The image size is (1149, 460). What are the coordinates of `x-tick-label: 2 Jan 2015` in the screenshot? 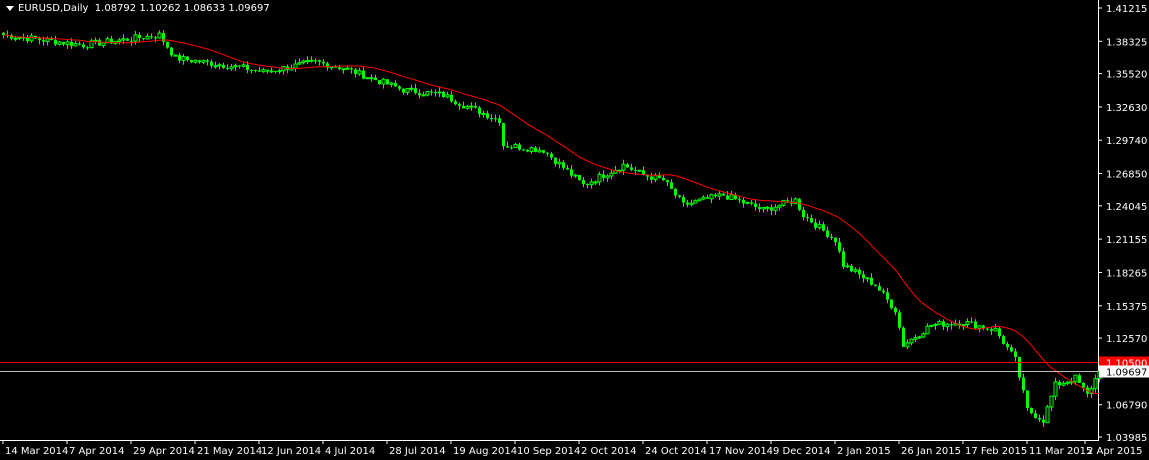 It's located at (864, 451).